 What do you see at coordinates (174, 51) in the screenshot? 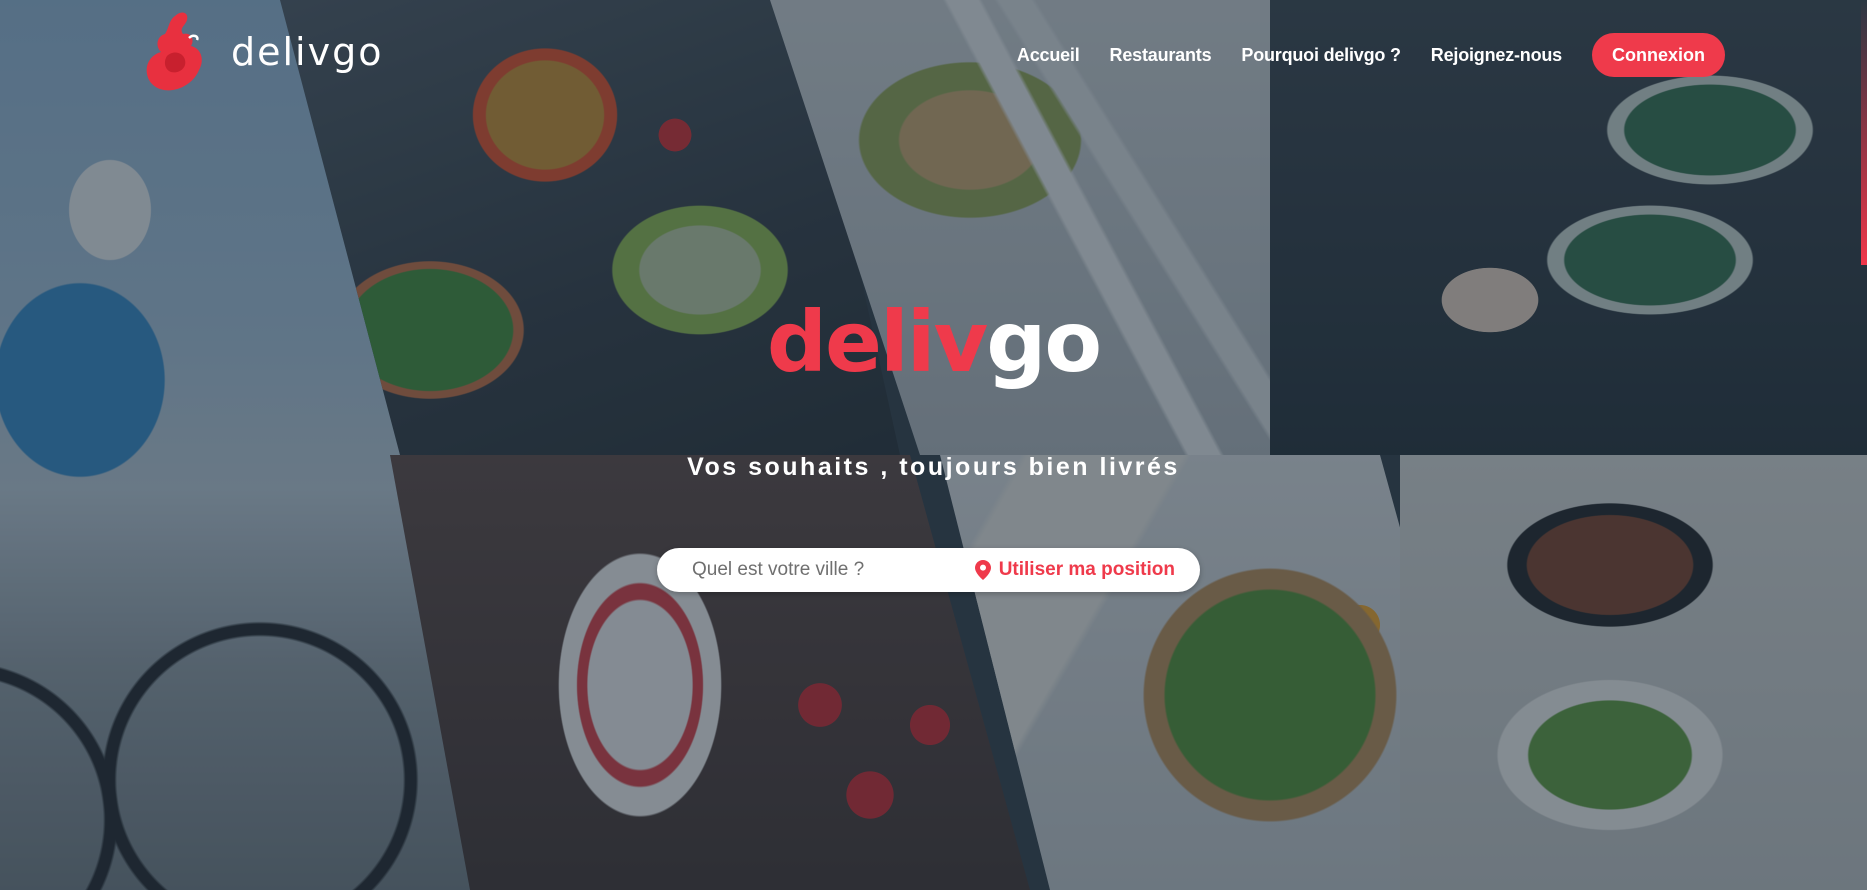
I see `rabbit-logo-icon` at bounding box center [174, 51].